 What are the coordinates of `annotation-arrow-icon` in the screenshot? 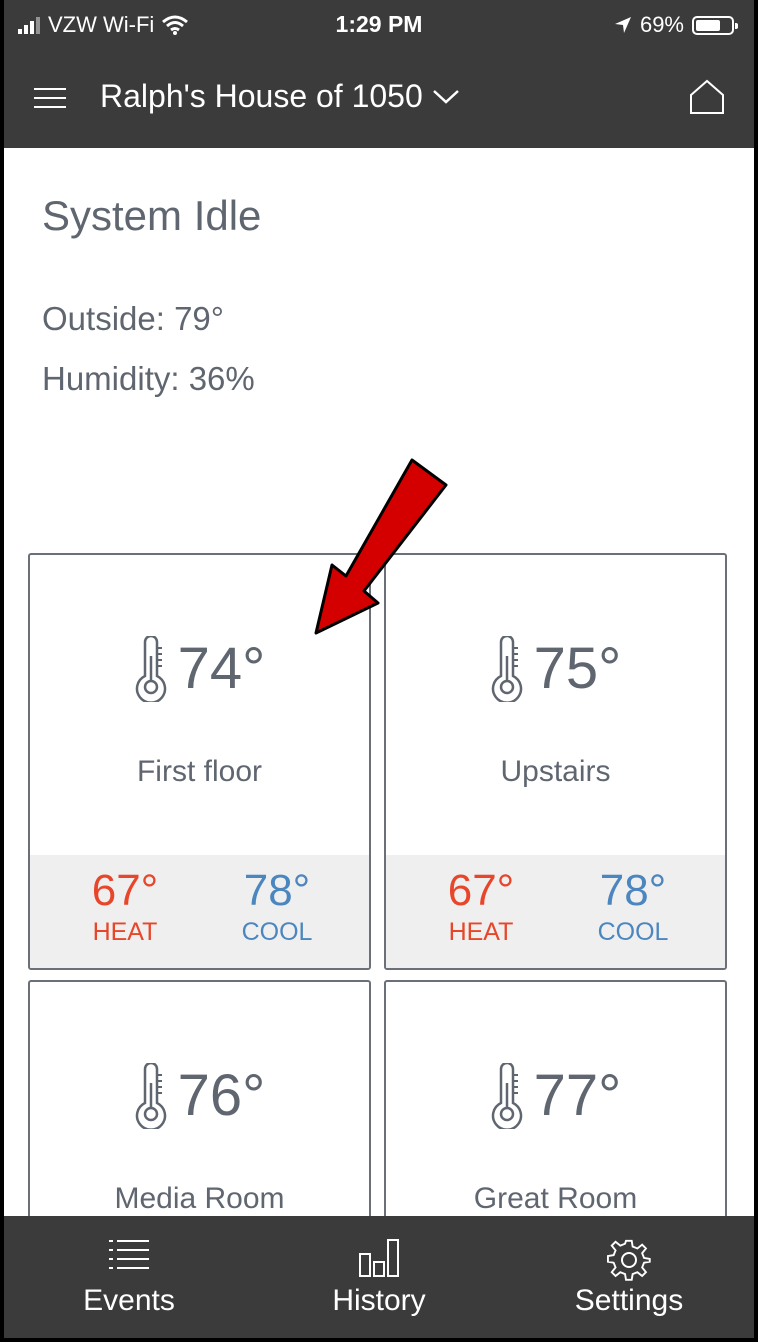 It's located at (381, 546).